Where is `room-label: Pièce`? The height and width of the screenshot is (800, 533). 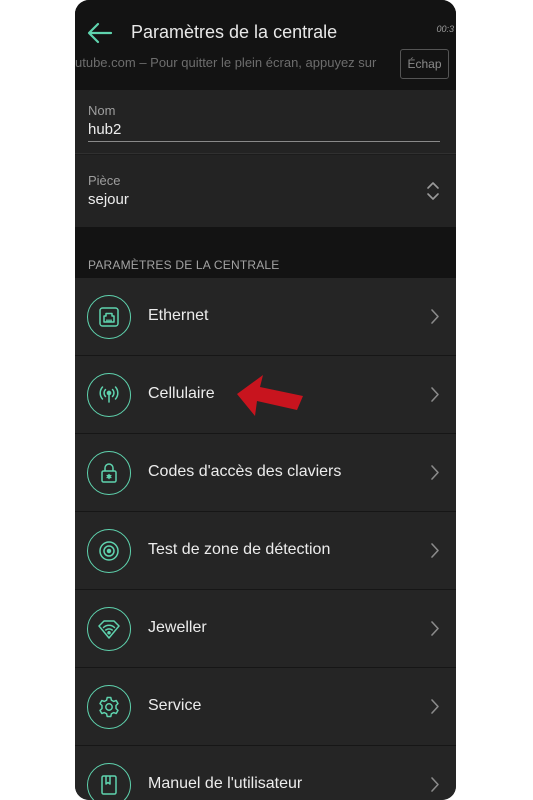 room-label: Pièce is located at coordinates (104, 180).